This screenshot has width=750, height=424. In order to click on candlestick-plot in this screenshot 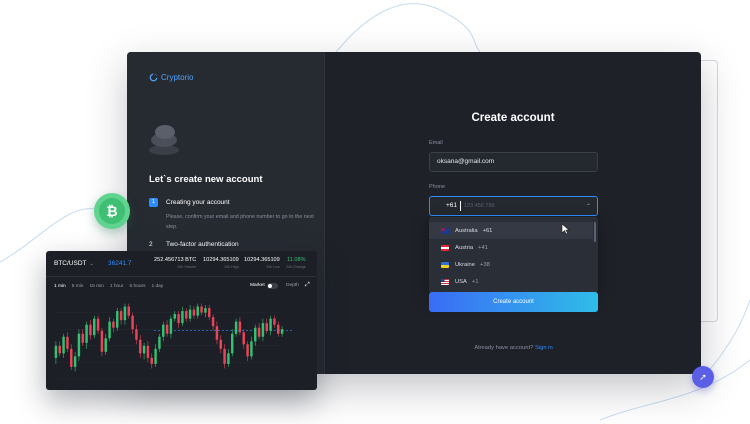, I will do `click(173, 337)`.